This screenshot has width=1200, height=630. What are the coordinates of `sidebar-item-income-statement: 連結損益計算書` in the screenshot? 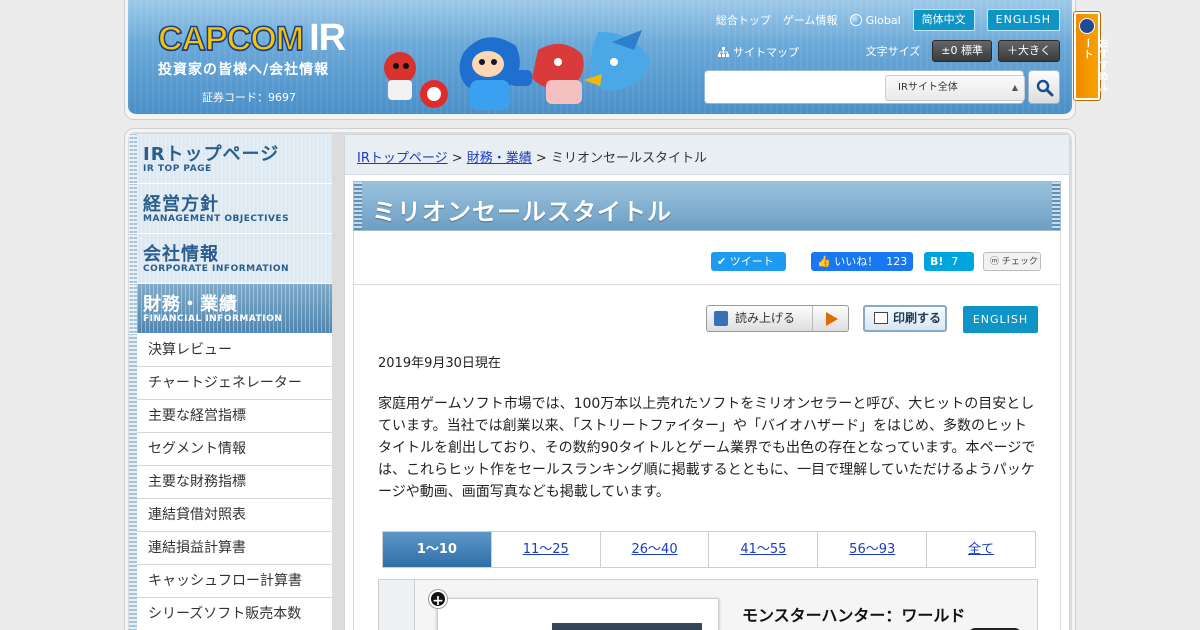 It's located at (234, 548).